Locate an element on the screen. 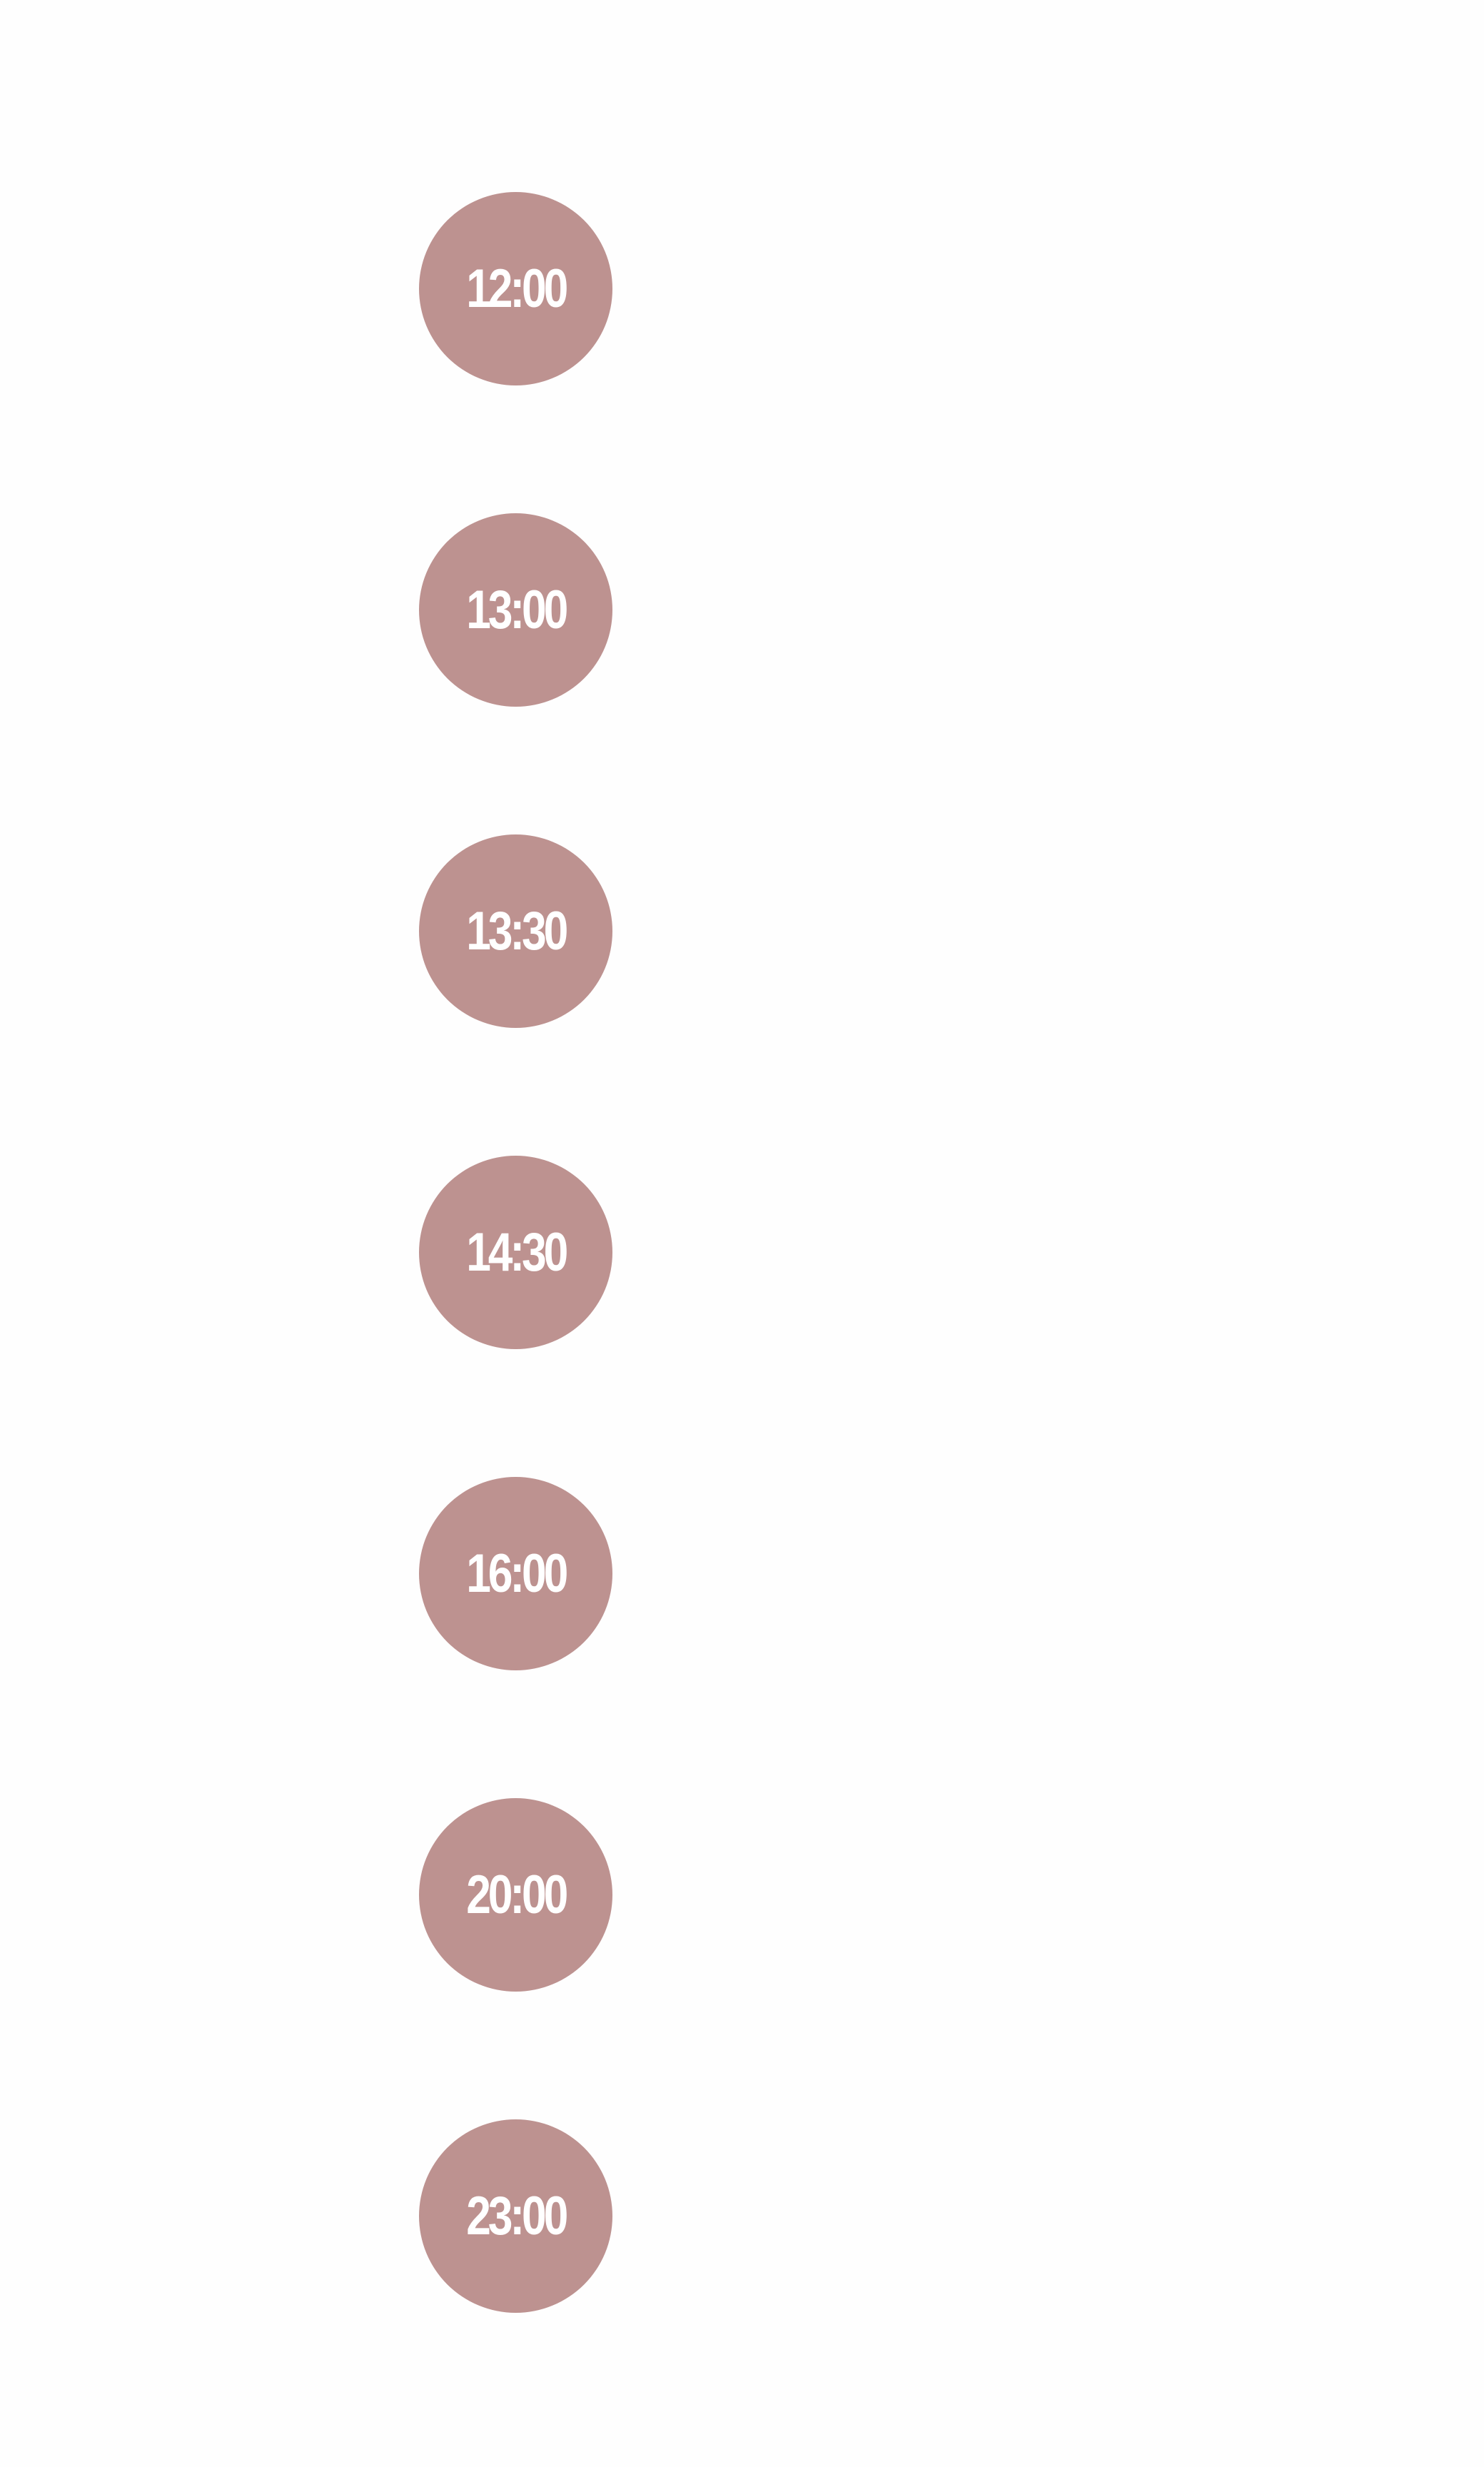  time-badge-1600: 16:00 is located at coordinates (515, 1573).